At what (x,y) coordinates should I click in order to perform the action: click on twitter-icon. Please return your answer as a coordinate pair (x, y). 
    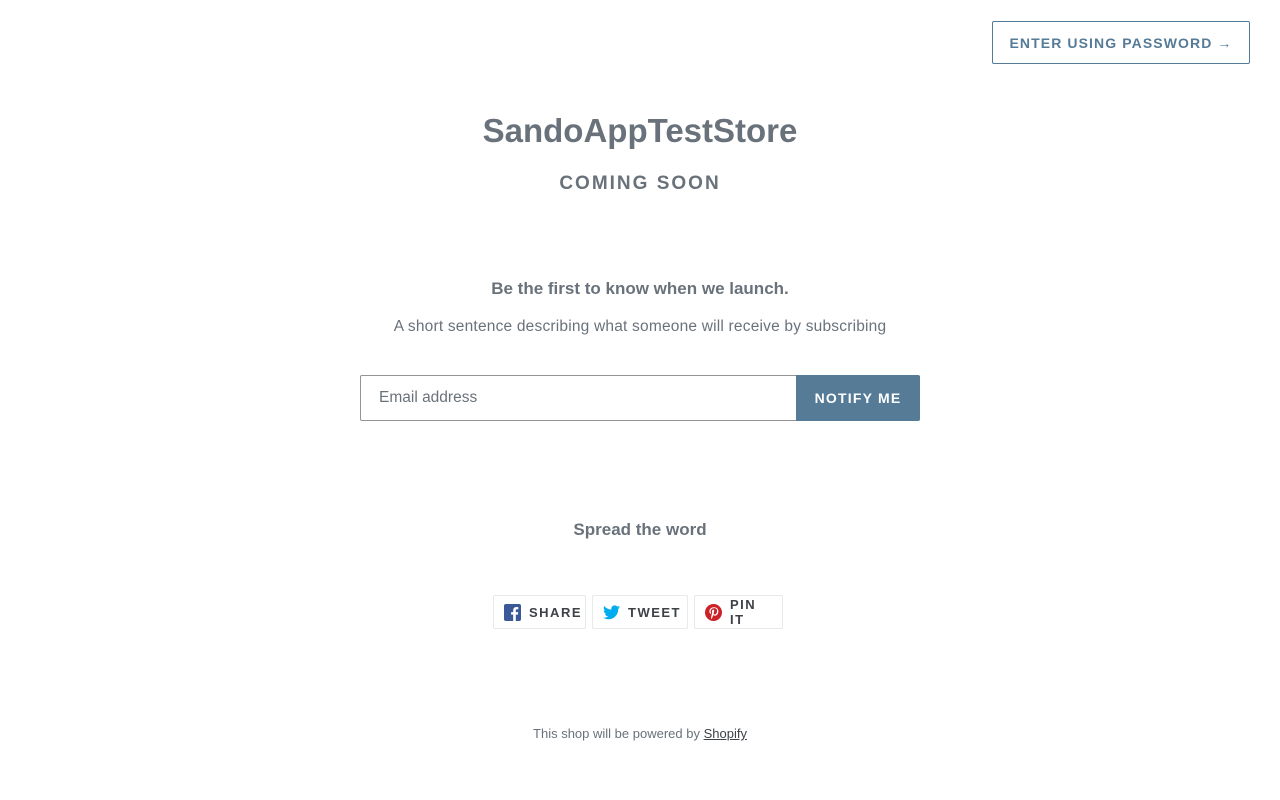
    Looking at the image, I should click on (611, 612).